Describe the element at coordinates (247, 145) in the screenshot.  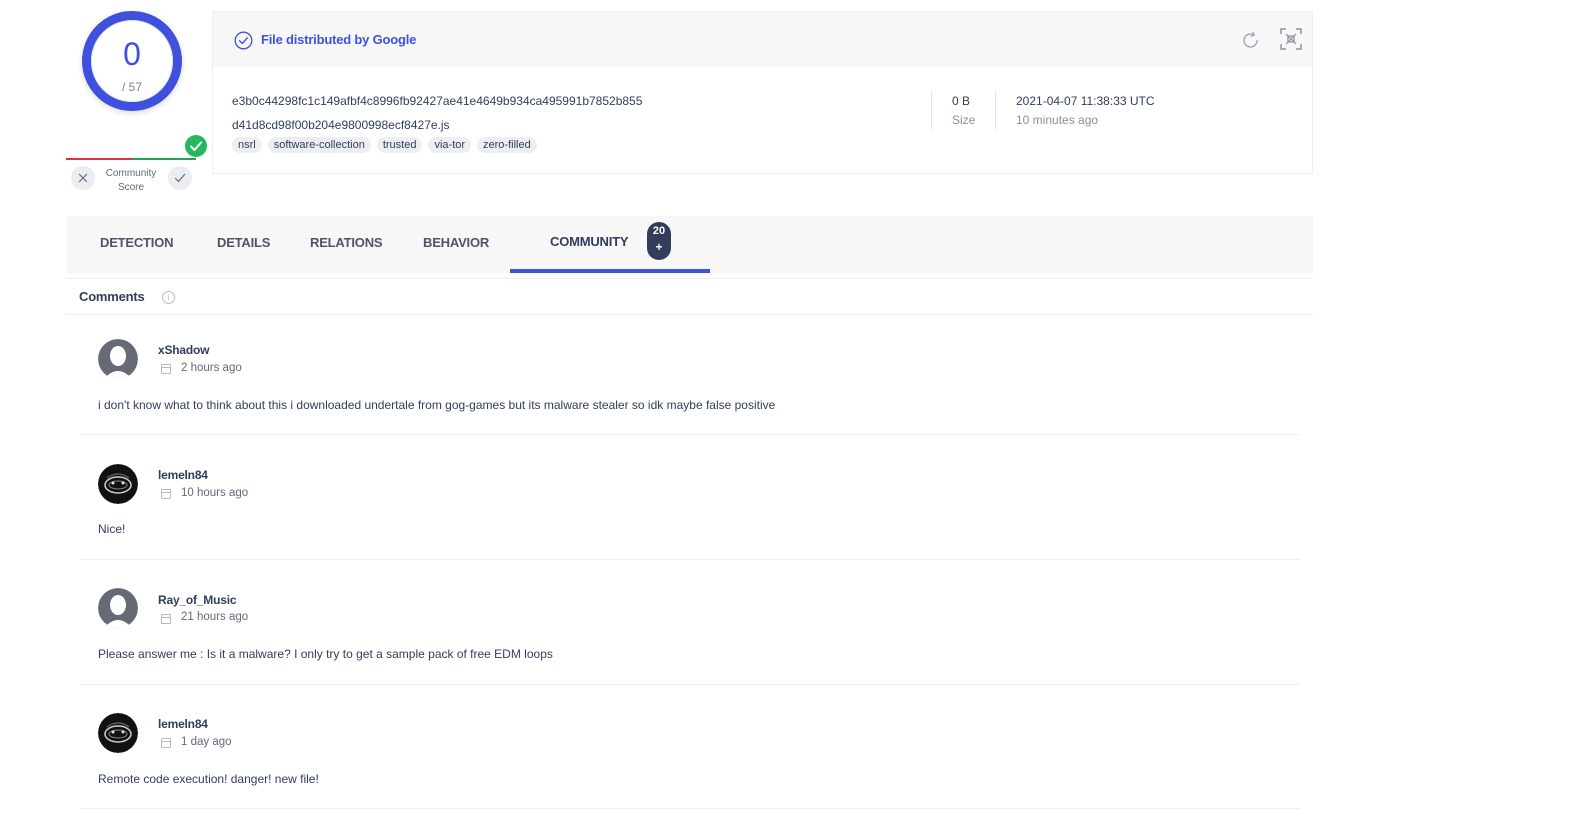
I see `file-tag: nsrl` at that location.